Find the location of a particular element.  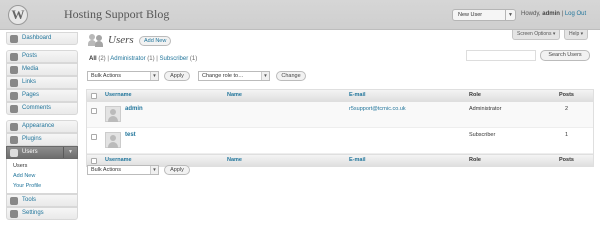

help-button: Help ▾ is located at coordinates (576, 35).